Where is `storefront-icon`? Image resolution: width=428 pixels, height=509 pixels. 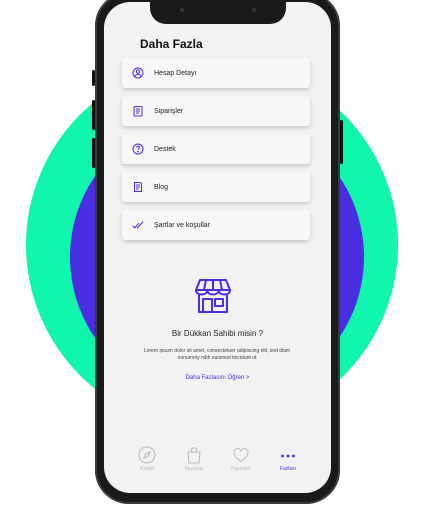 storefront-icon is located at coordinates (213, 296).